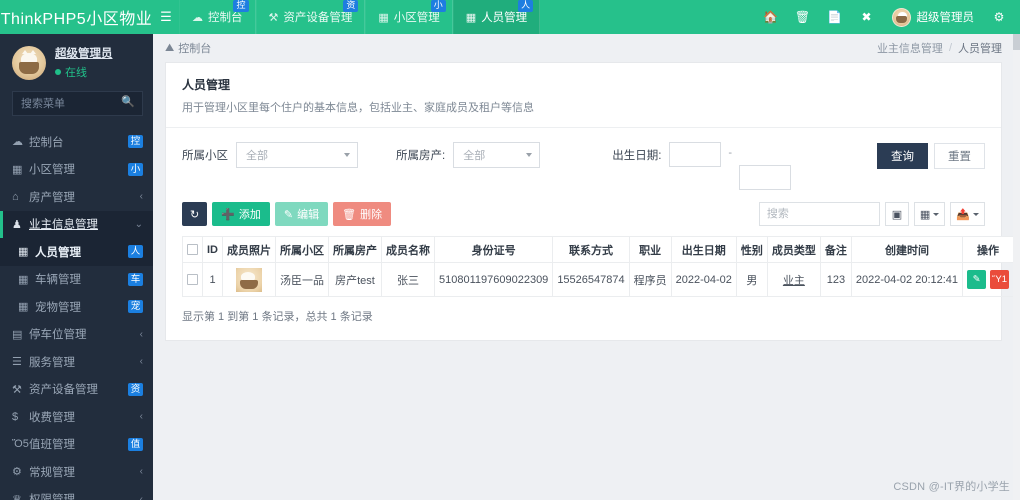 The height and width of the screenshot is (500, 1020). I want to click on member-type-label: 业主, so click(793, 280).